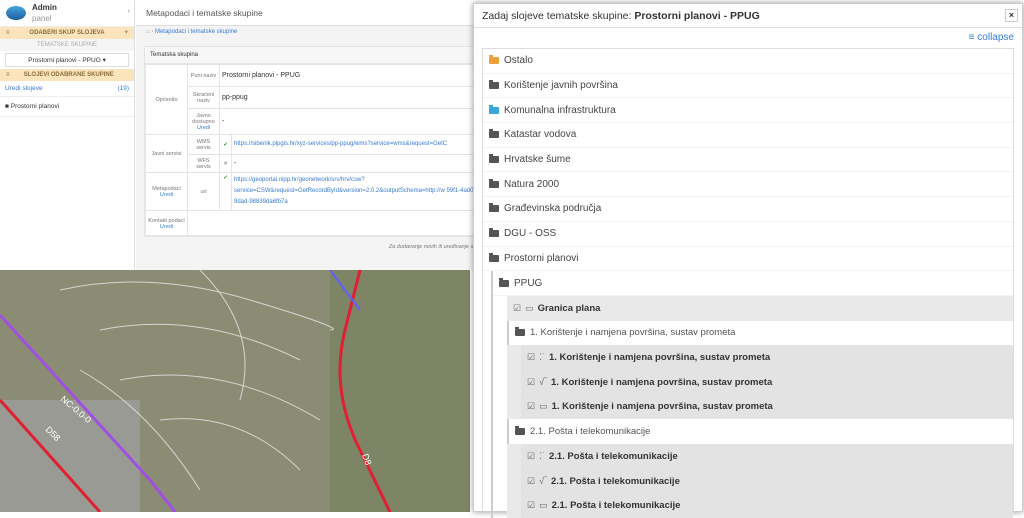 The height and width of the screenshot is (518, 1024). What do you see at coordinates (306, 33) in the screenshot?
I see `breadcrumb: ⌂ › Metapodaci i tematske skupine` at bounding box center [306, 33].